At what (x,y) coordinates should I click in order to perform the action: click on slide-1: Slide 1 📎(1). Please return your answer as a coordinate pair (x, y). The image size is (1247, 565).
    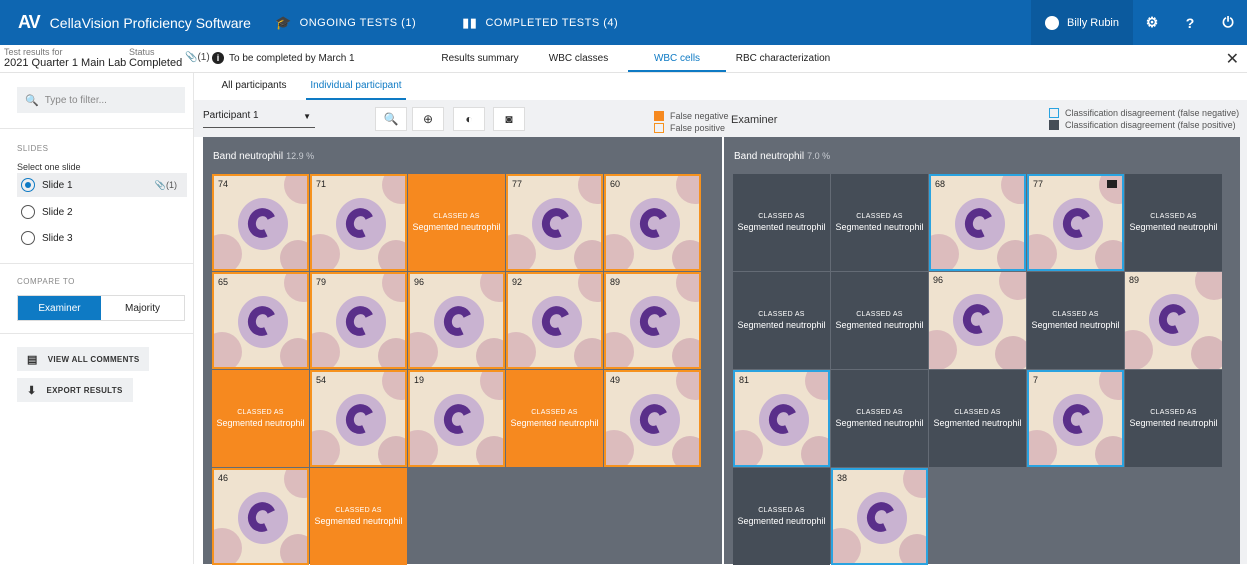
    Looking at the image, I should click on (102, 185).